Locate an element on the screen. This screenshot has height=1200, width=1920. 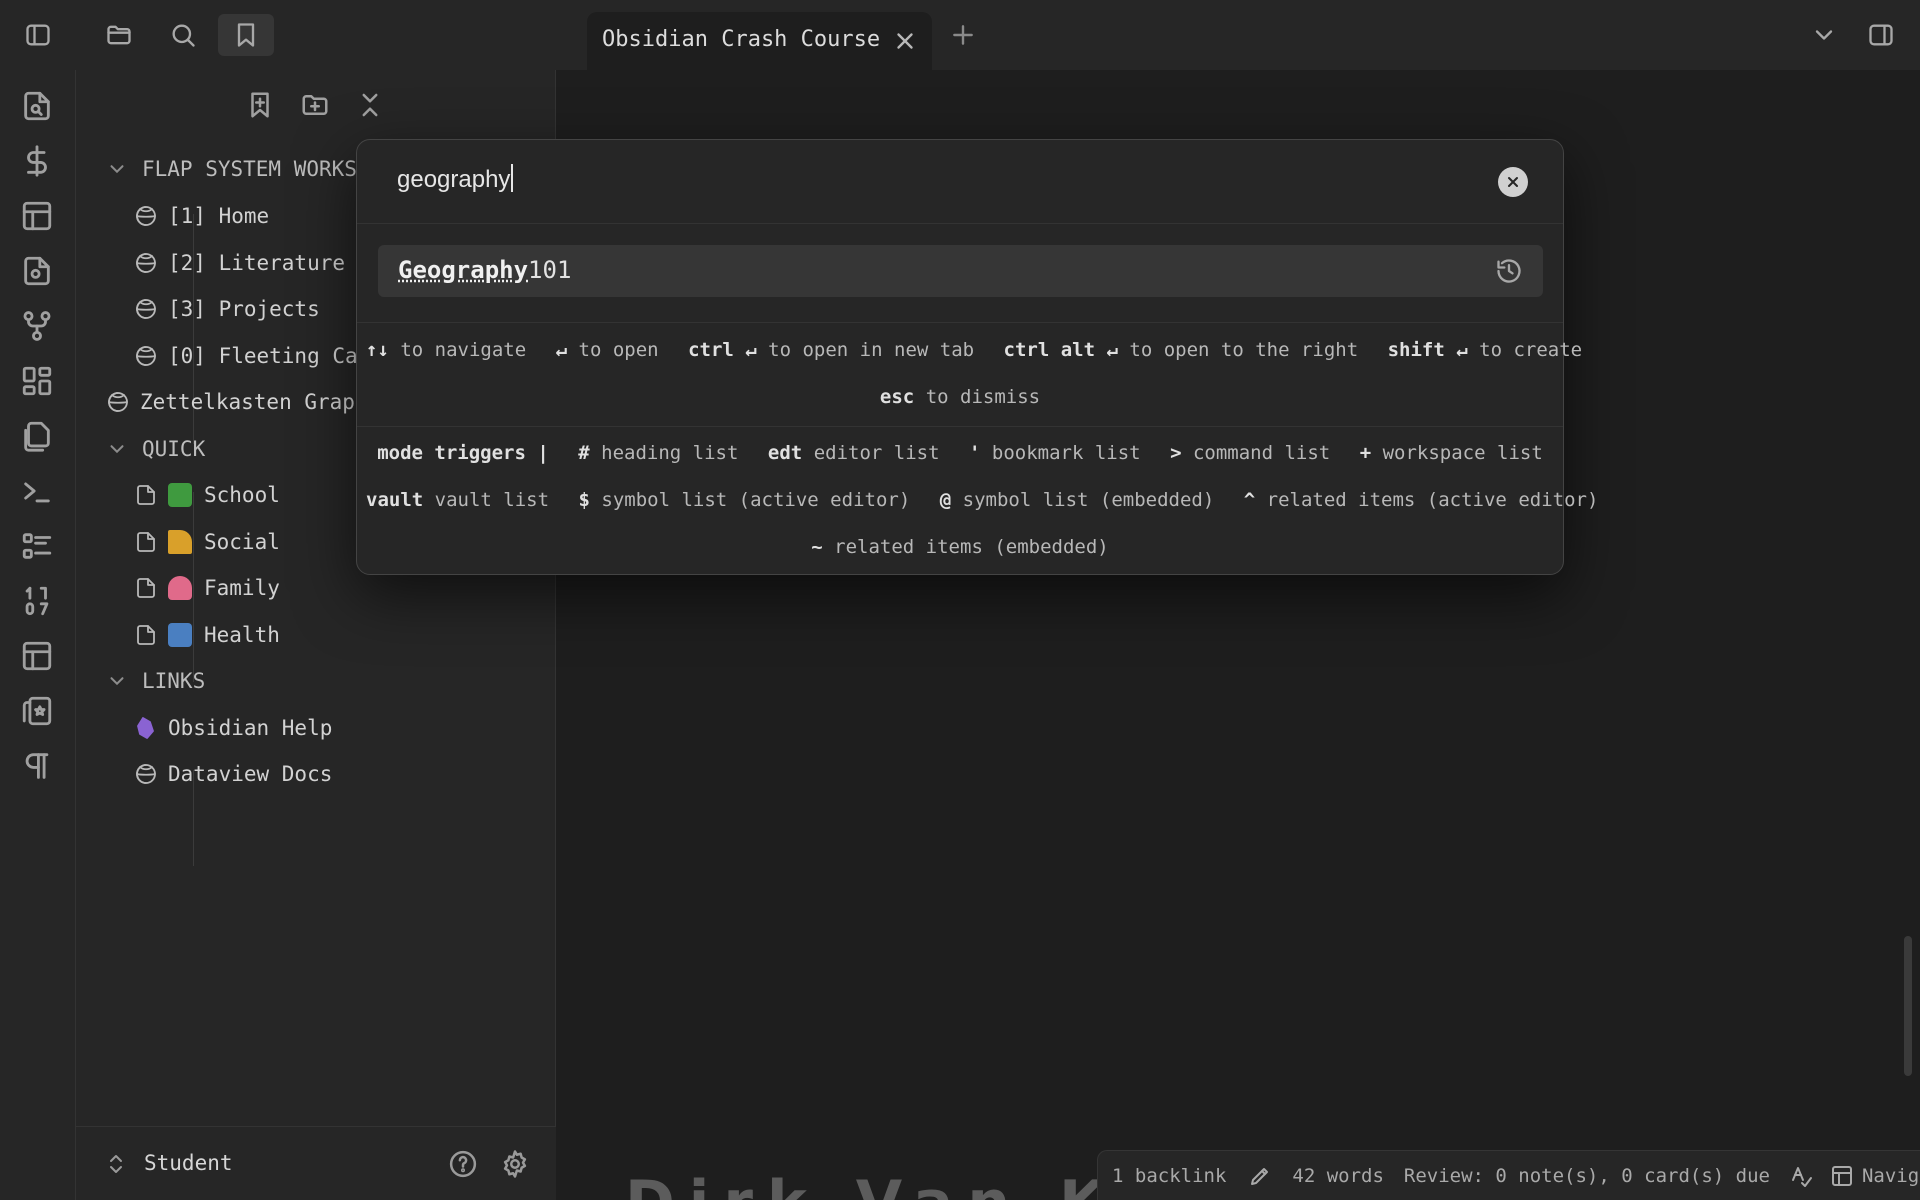
bookmark-group-flap: FLAP SYSTEM WORKSPACE is located at coordinates (244, 169).